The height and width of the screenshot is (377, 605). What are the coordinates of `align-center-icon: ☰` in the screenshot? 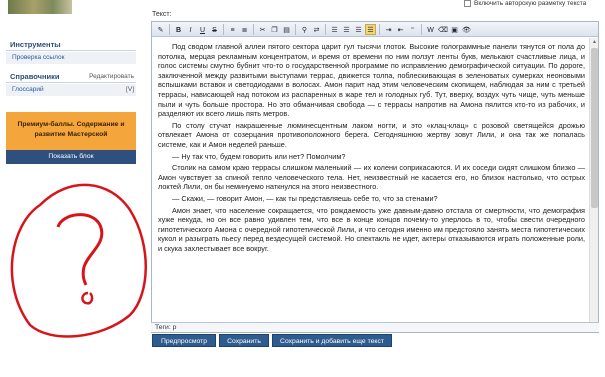 It's located at (346, 29).